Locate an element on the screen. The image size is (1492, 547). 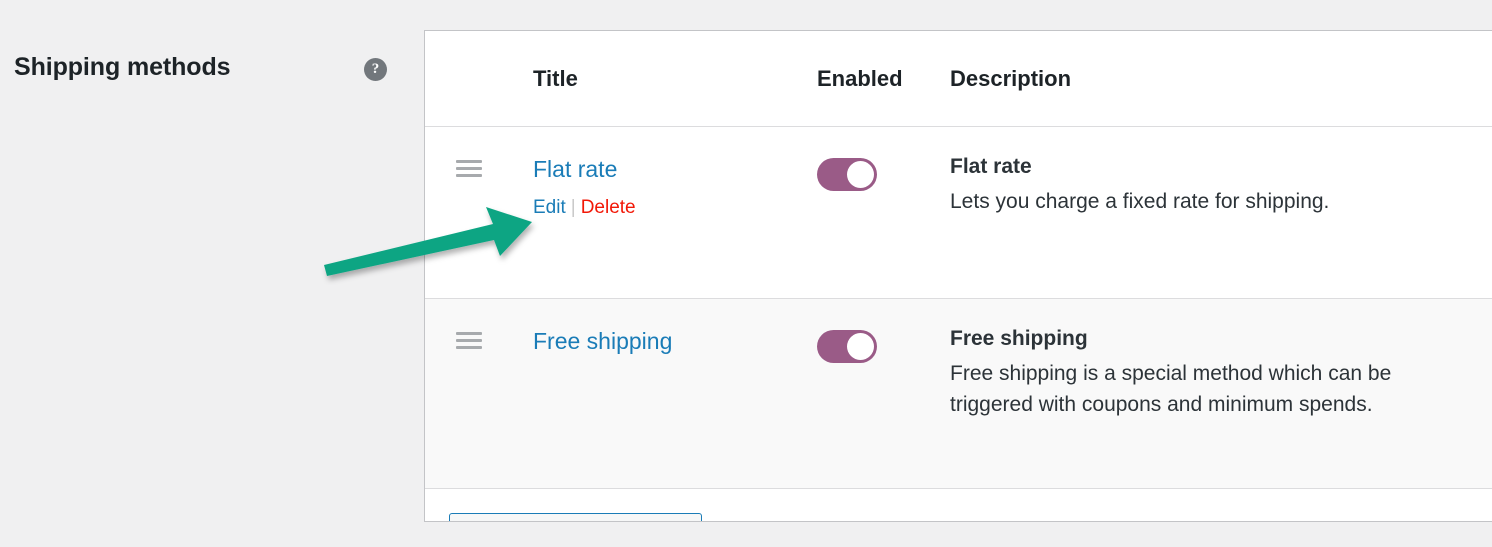
help-circle-icon: ? is located at coordinates (375, 69).